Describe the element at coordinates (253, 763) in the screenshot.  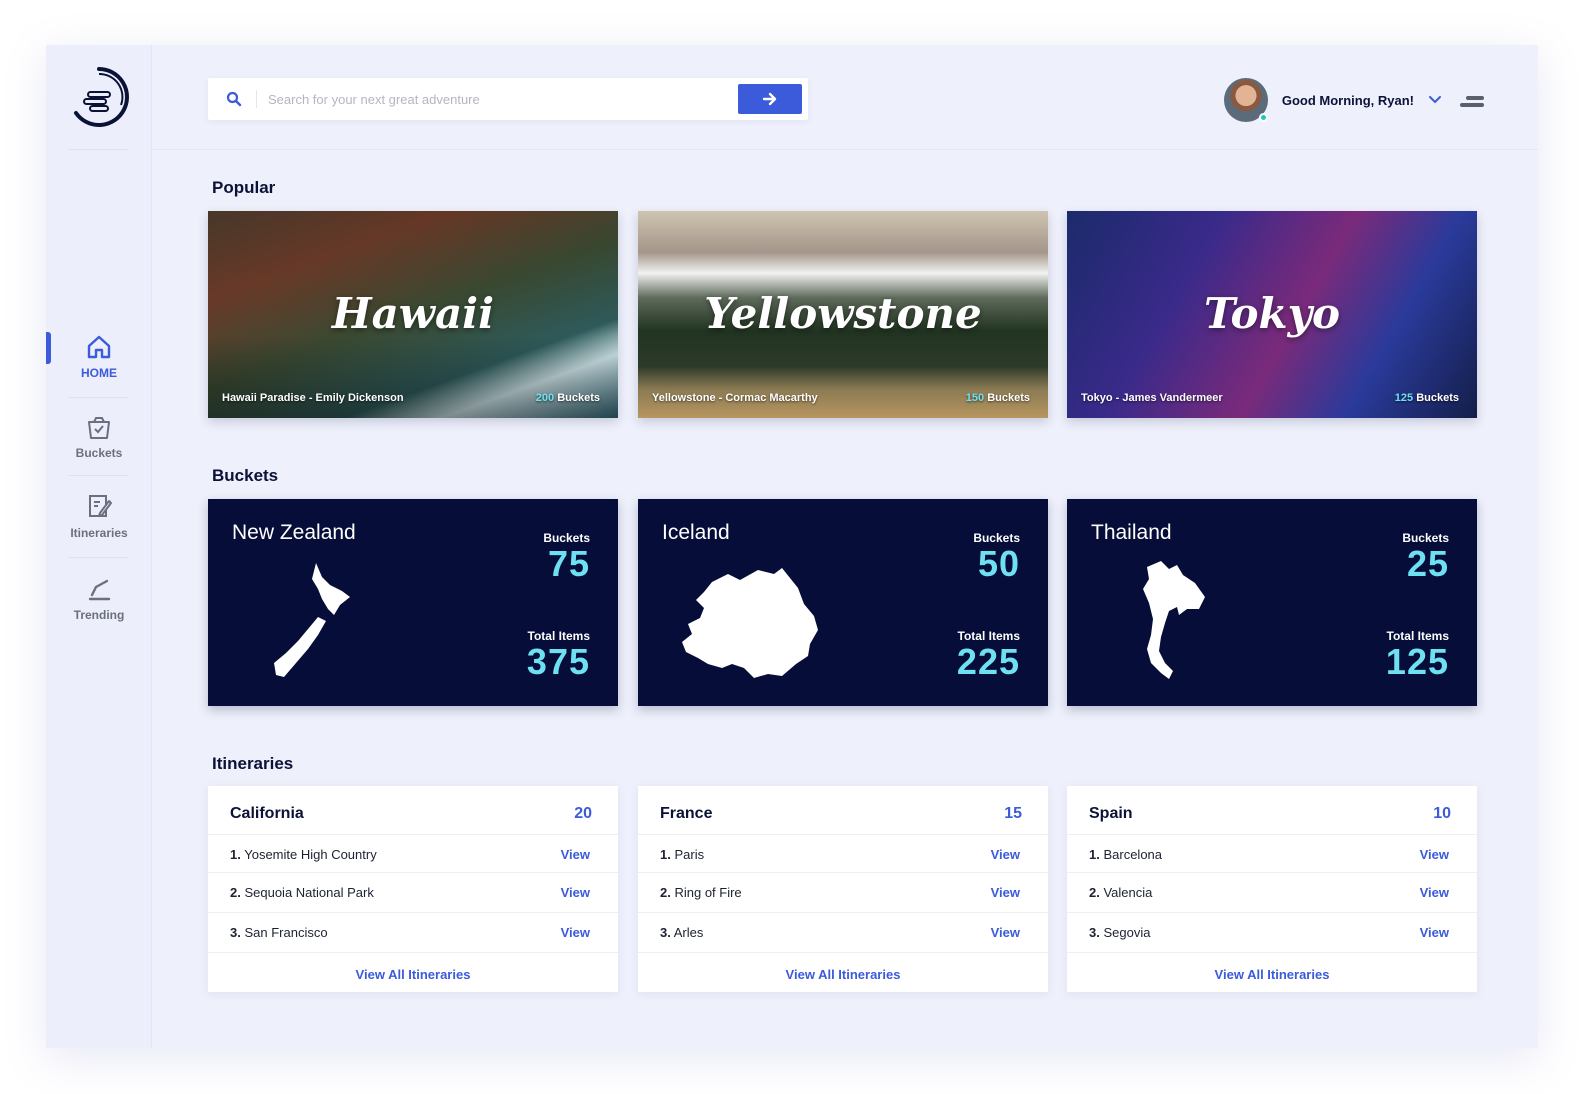
I see `section-title-itineraries: Itineraries` at that location.